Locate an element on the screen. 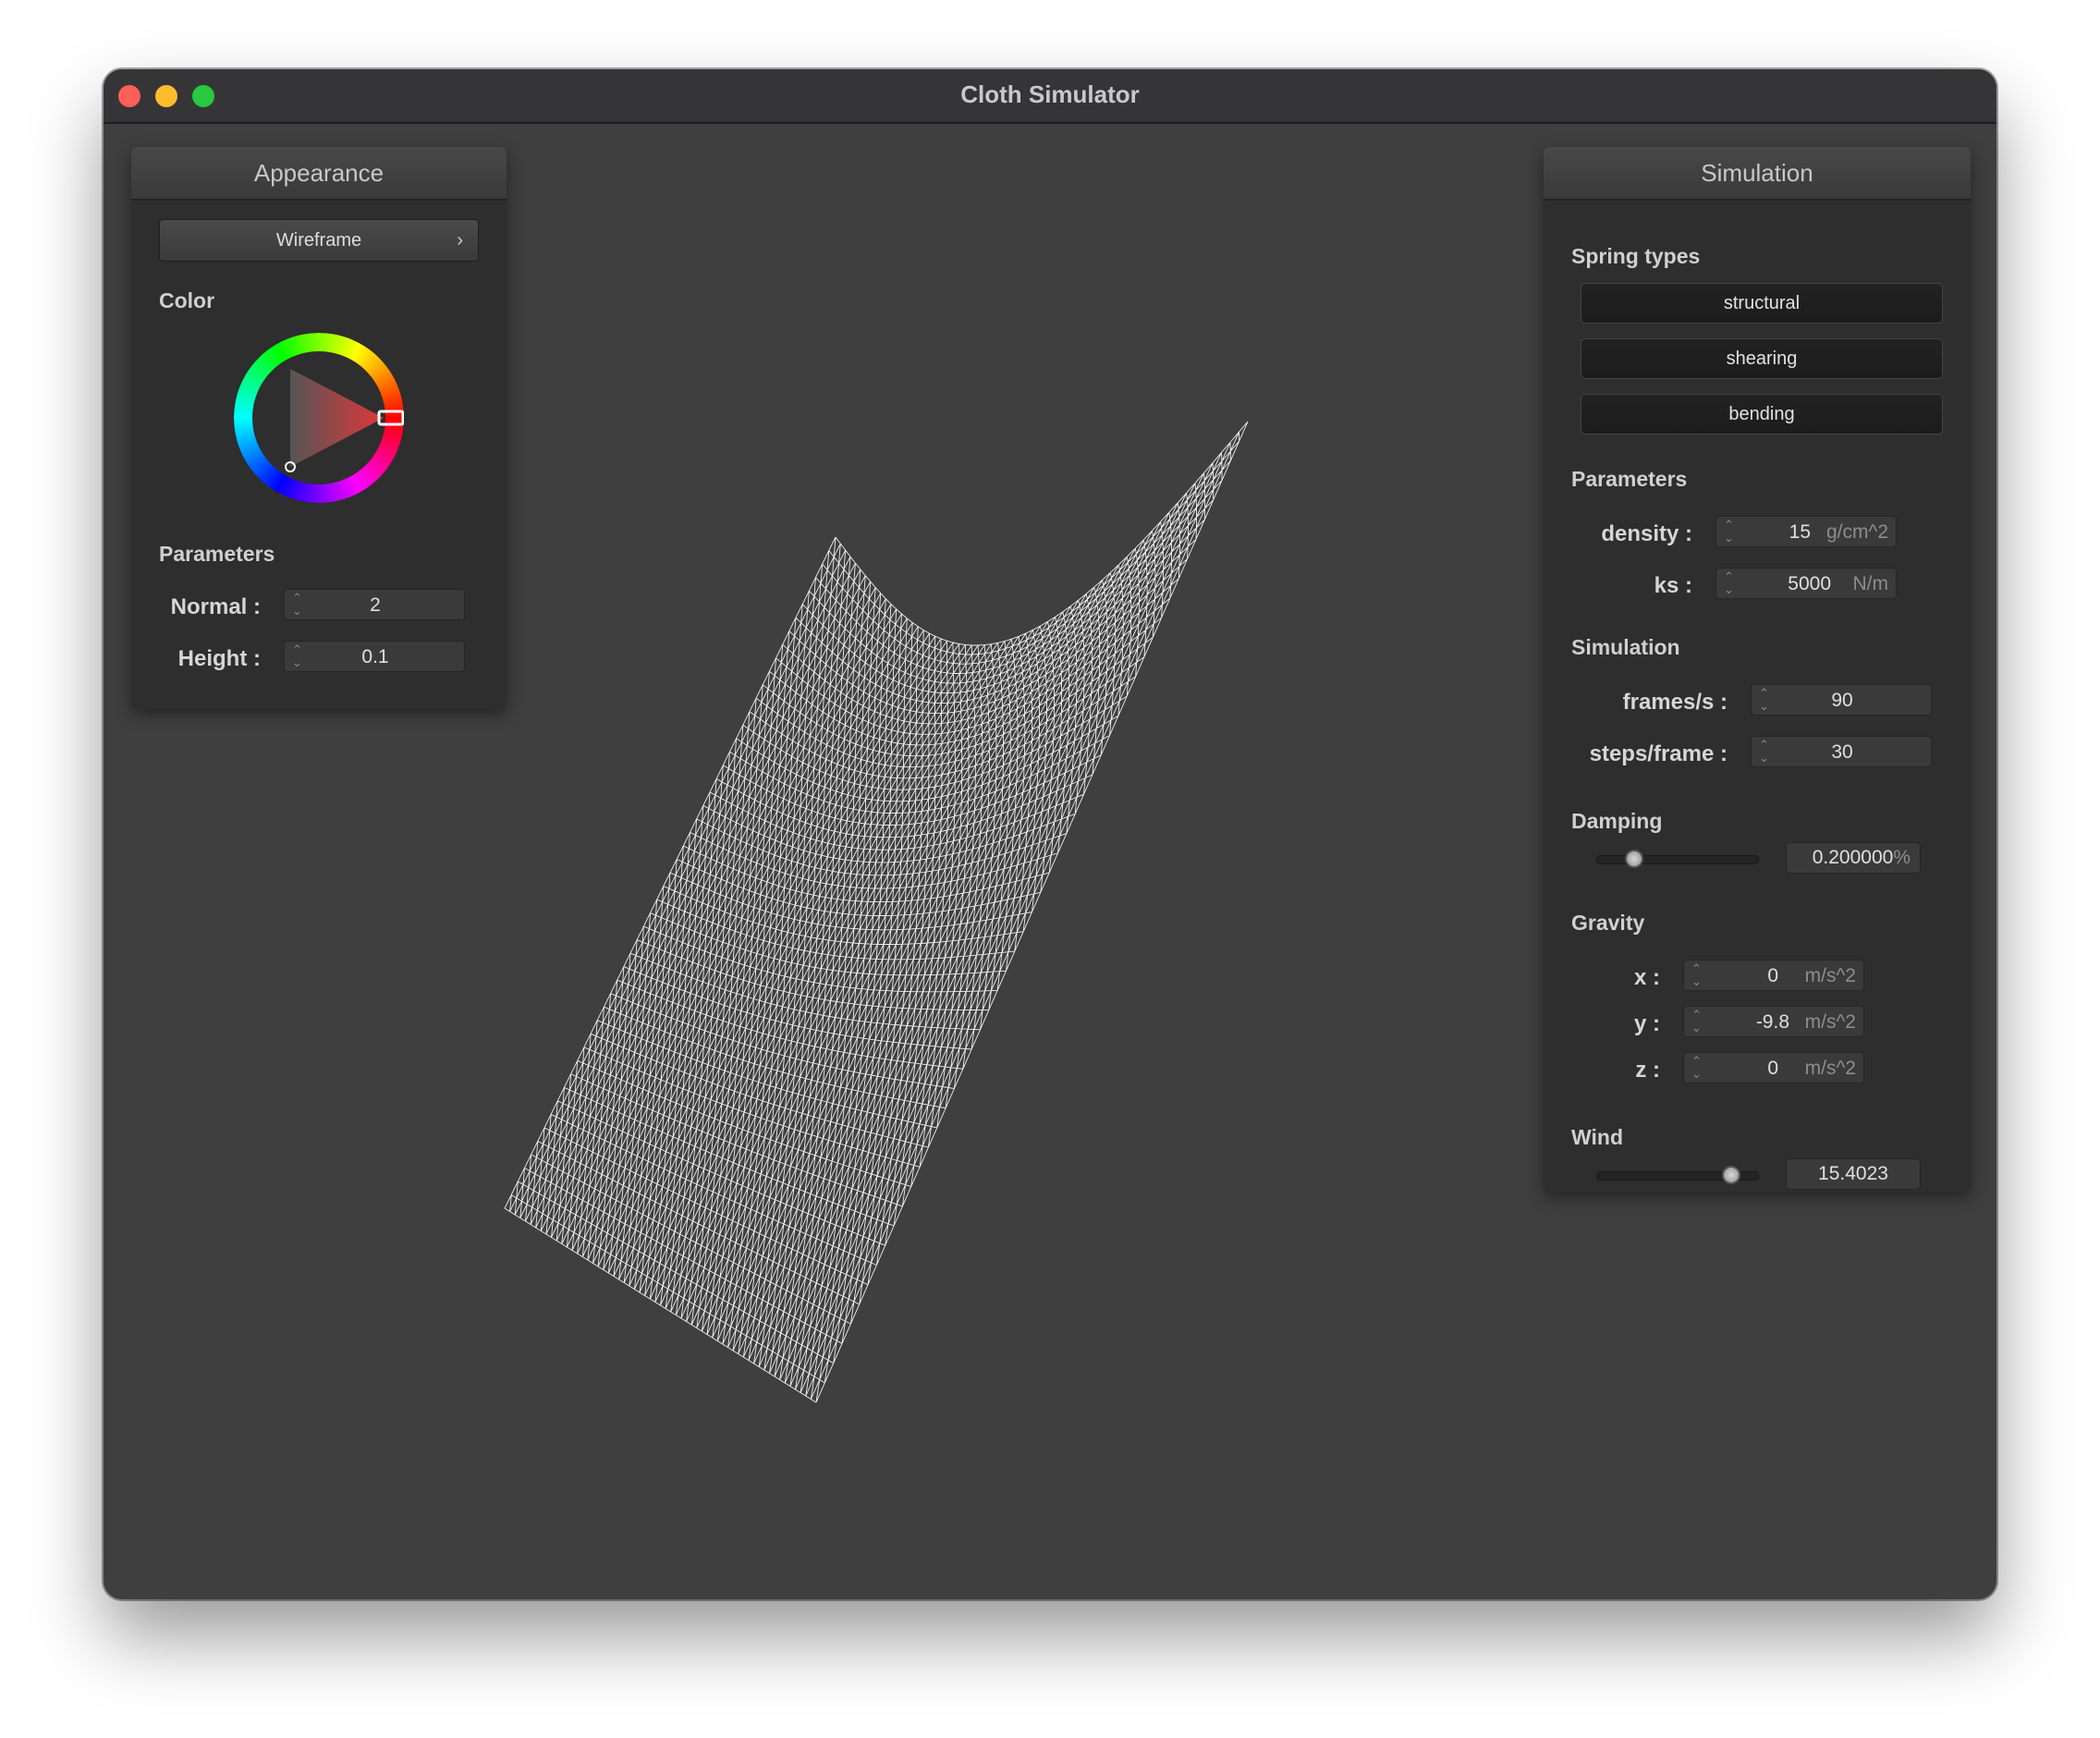 This screenshot has width=2100, height=1738. spring-types-label: Spring types is located at coordinates (1636, 256).